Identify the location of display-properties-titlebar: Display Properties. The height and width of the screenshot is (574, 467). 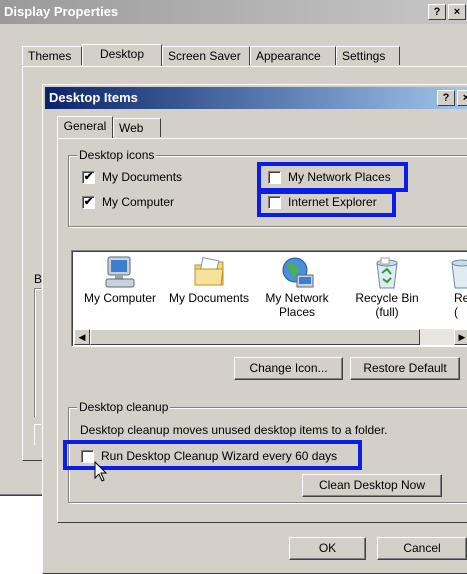
(233, 12).